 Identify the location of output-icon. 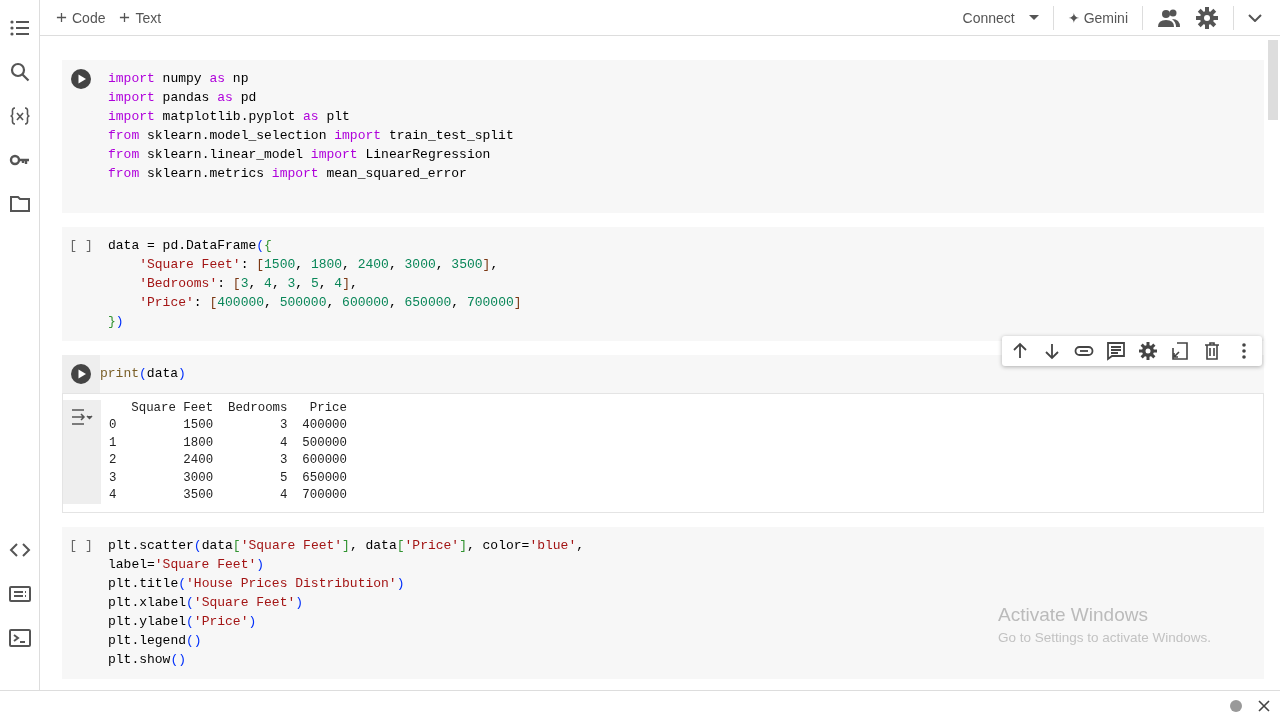
(82, 417).